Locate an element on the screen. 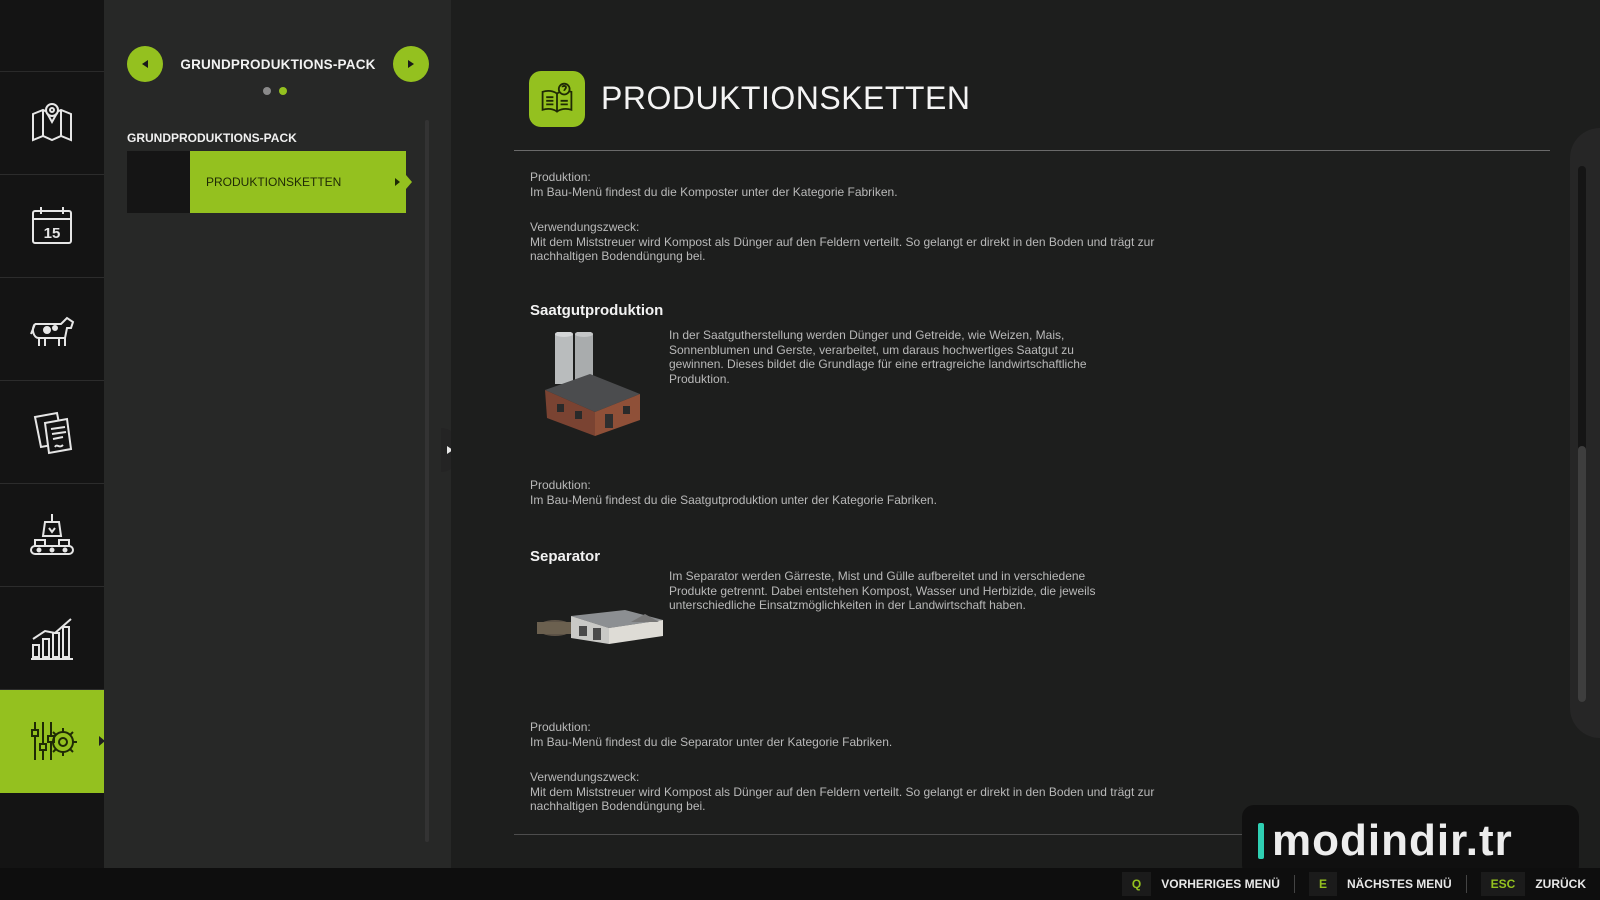  section-label: GRUNDPRODUKTIONS-PACK is located at coordinates (212, 138).